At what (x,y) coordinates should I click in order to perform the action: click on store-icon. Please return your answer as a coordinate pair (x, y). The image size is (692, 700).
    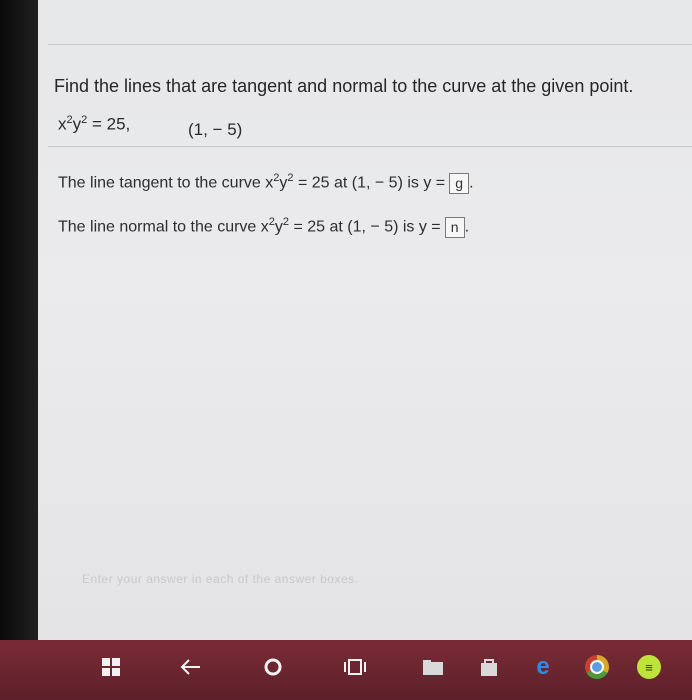
    Looking at the image, I should click on (489, 667).